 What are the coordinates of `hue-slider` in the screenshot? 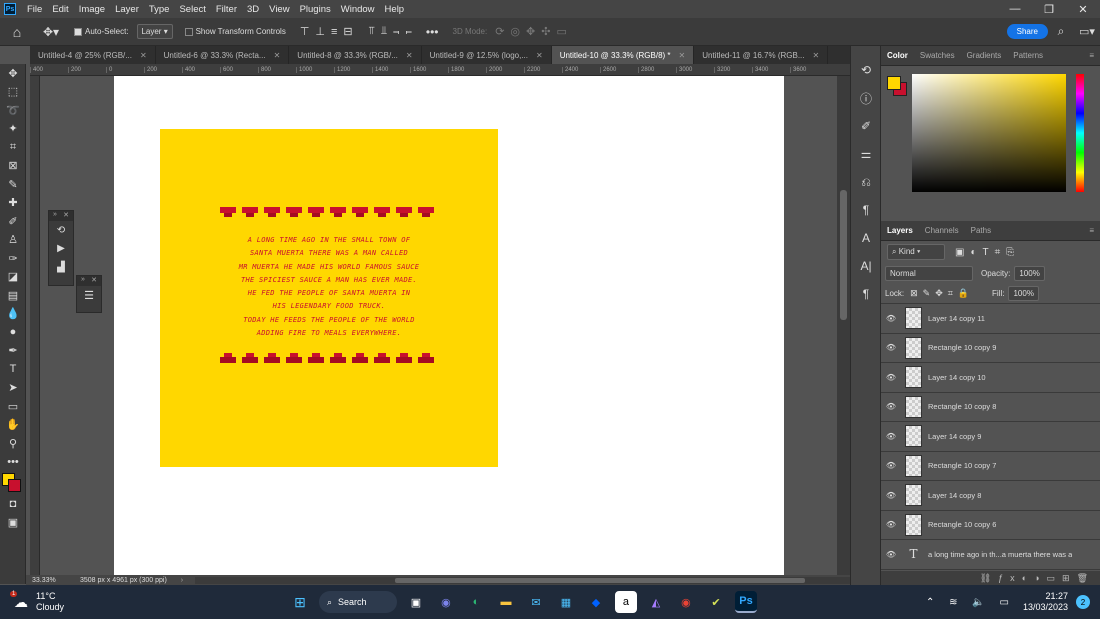 It's located at (1080, 133).